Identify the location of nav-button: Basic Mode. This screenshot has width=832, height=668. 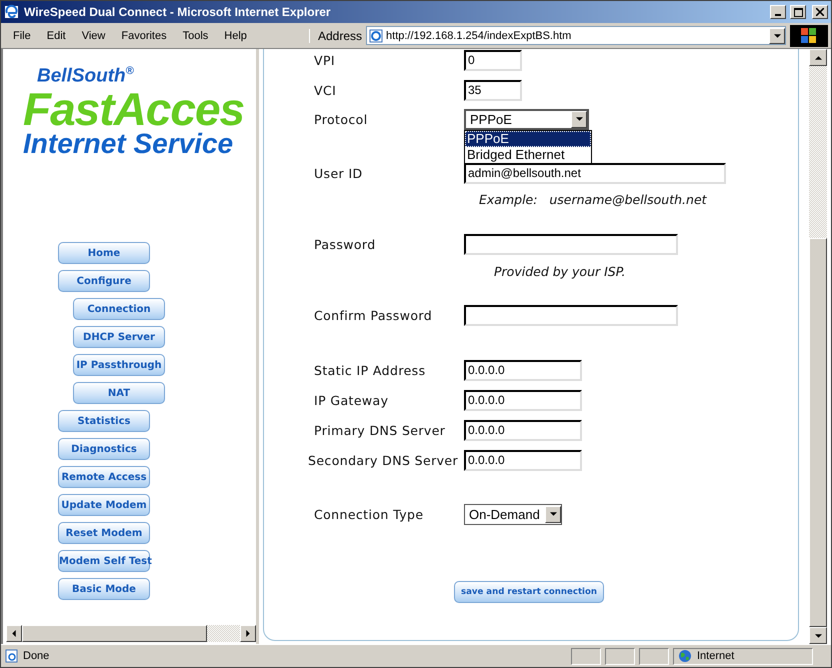
(104, 589).